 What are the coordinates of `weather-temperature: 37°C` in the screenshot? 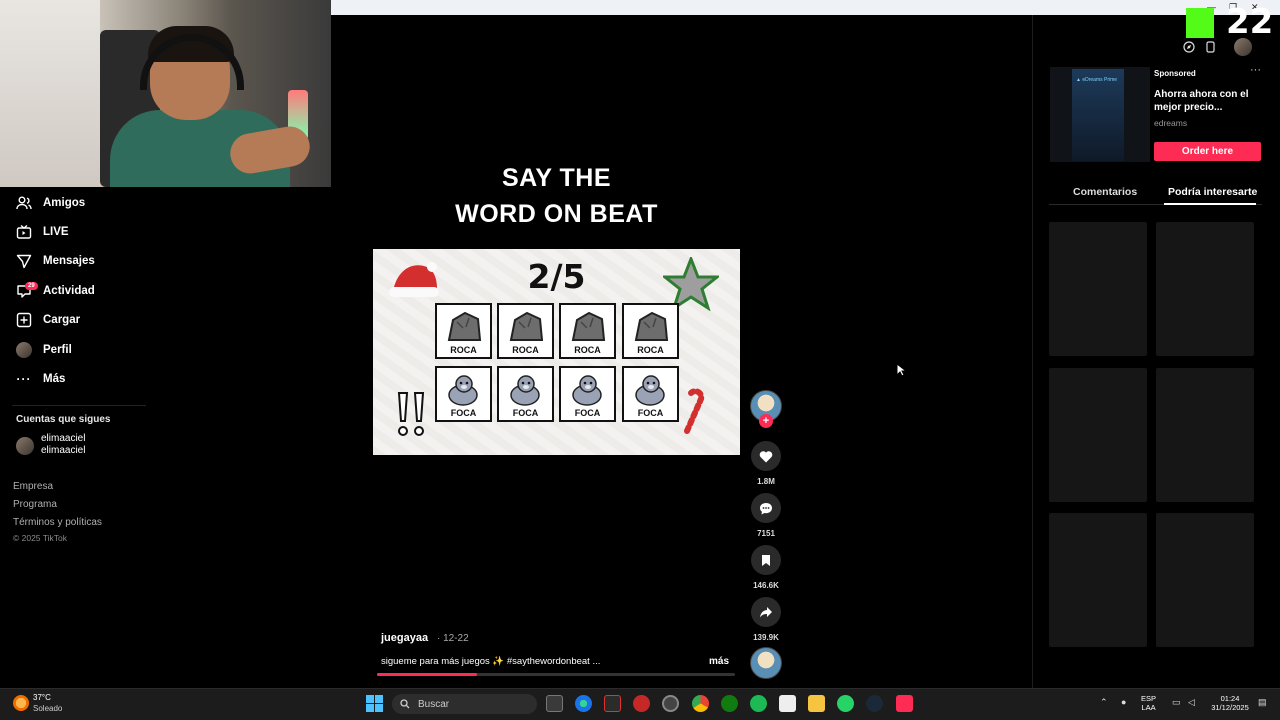 It's located at (42, 697).